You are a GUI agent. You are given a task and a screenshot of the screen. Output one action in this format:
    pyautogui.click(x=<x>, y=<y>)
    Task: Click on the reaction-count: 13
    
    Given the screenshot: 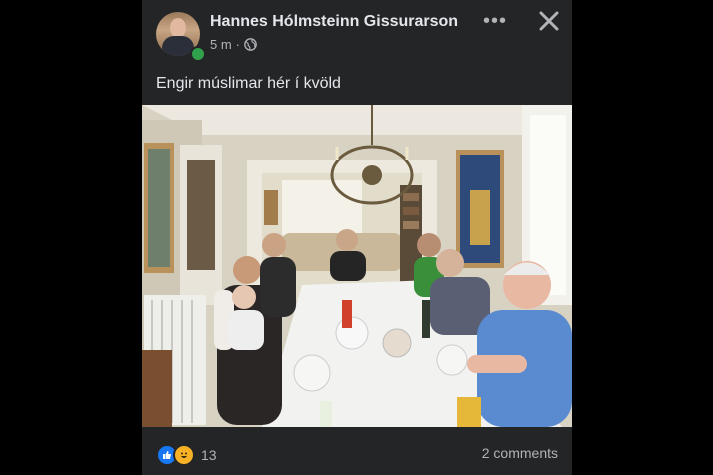 What is the action you would take?
    pyautogui.click(x=209, y=455)
    